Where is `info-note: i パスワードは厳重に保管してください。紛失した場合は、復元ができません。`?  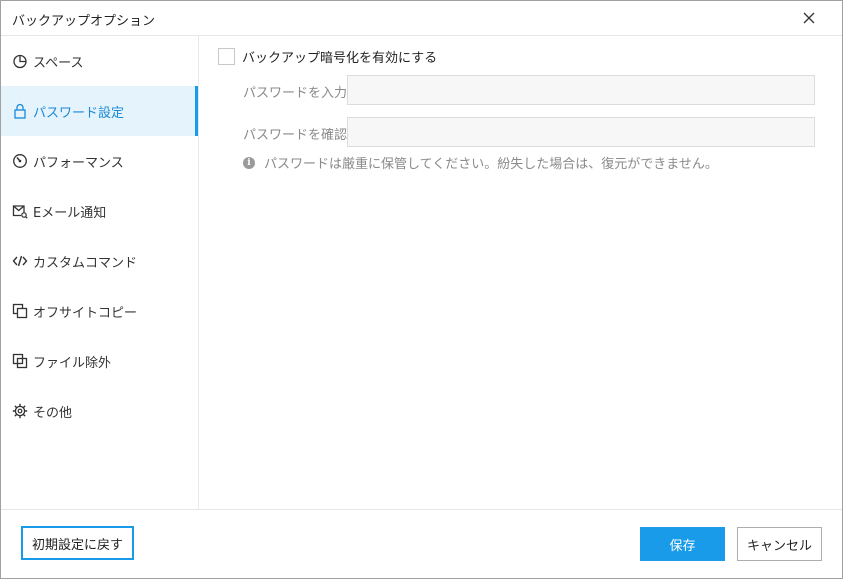
info-note: i パスワードは厳重に保管してください。紛失した場合は、復元ができません。 is located at coordinates (480, 162).